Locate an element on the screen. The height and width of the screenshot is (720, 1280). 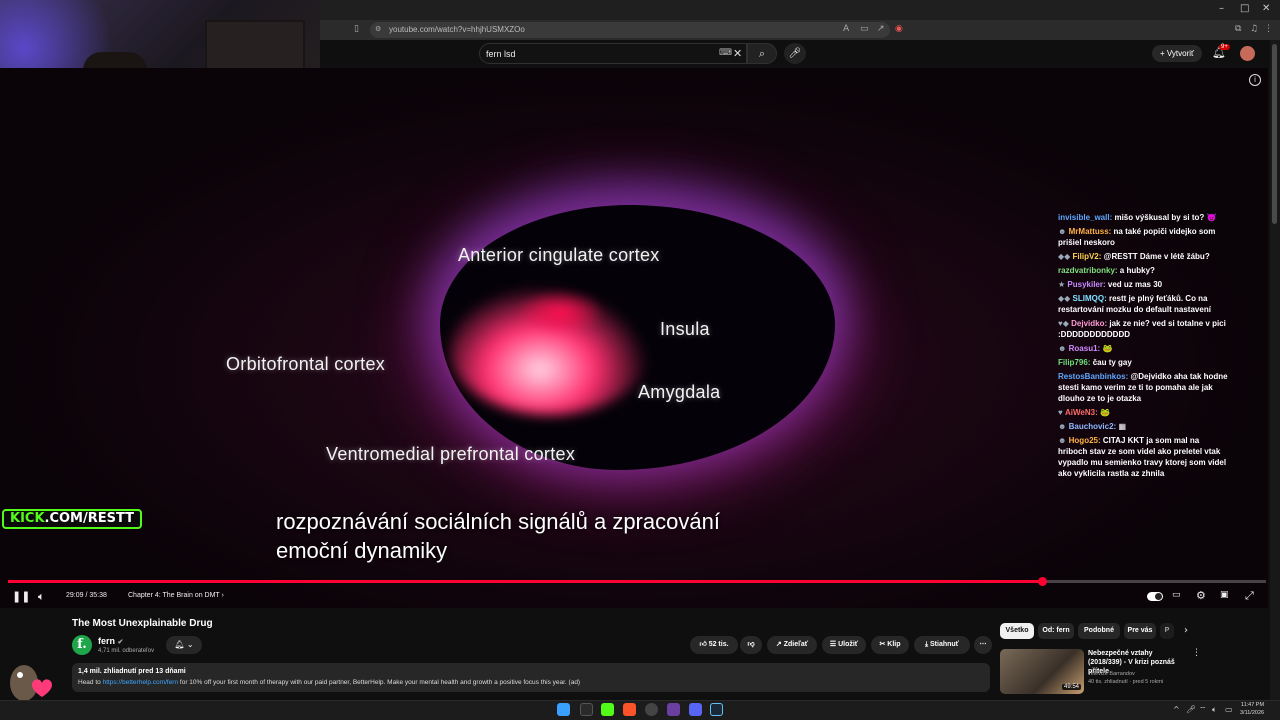
chip-related: Podobné is located at coordinates (1099, 631).